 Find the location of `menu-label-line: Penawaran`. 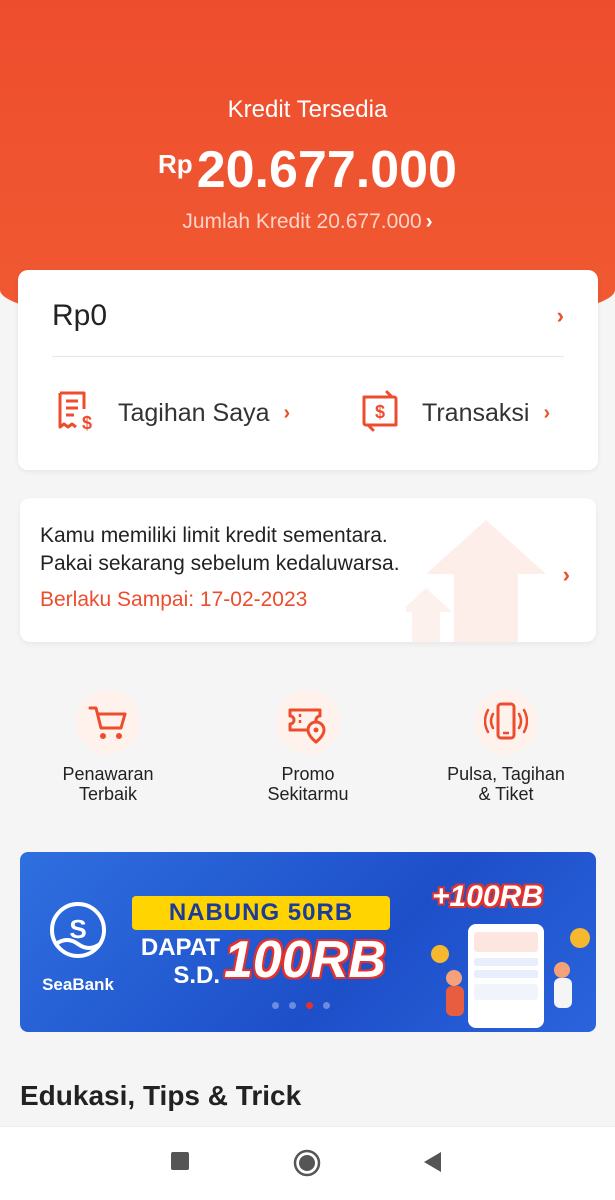

menu-label-line: Penawaran is located at coordinates (108, 774).